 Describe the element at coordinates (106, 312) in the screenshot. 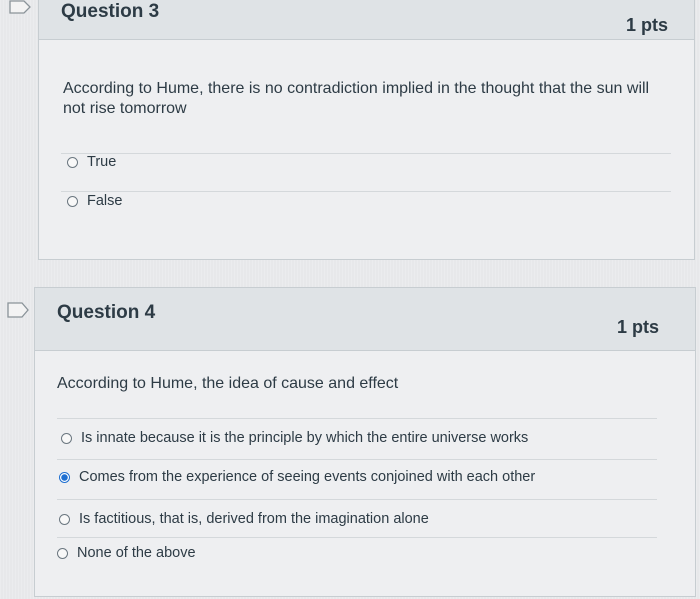

I see `question-title: Question 4` at that location.